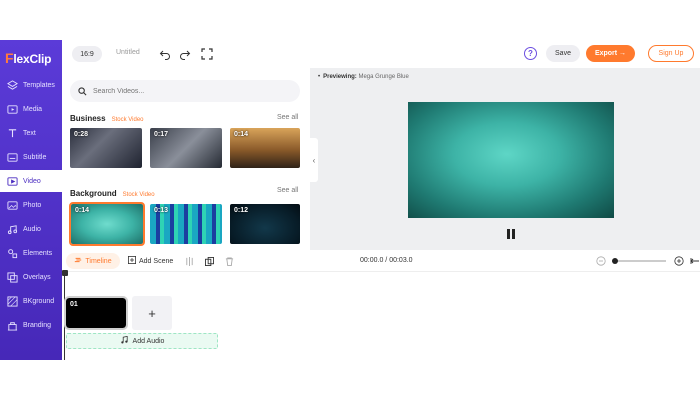 This screenshot has width=700, height=400. Describe the element at coordinates (12, 133) in the screenshot. I see `text-icon` at that location.